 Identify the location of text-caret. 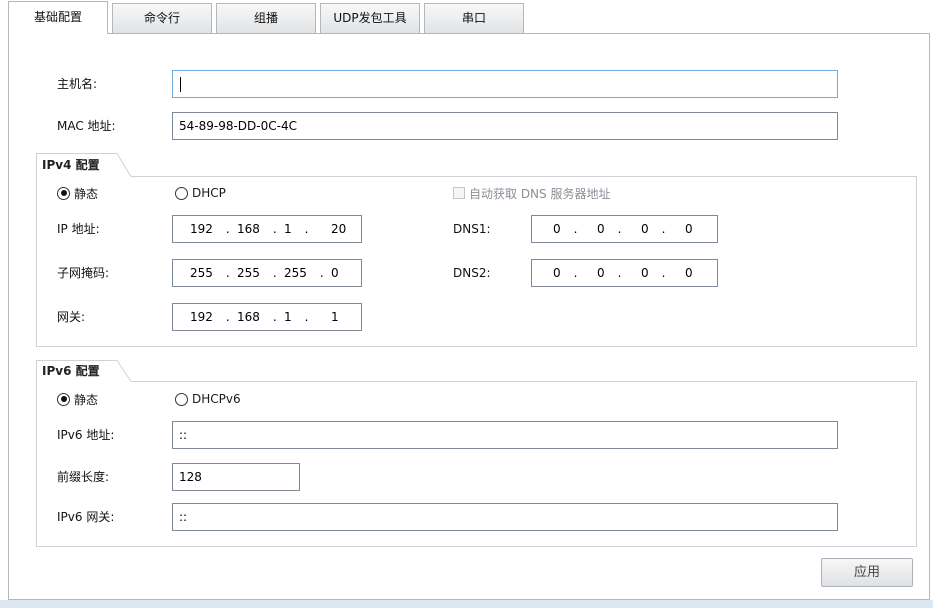
(180, 84).